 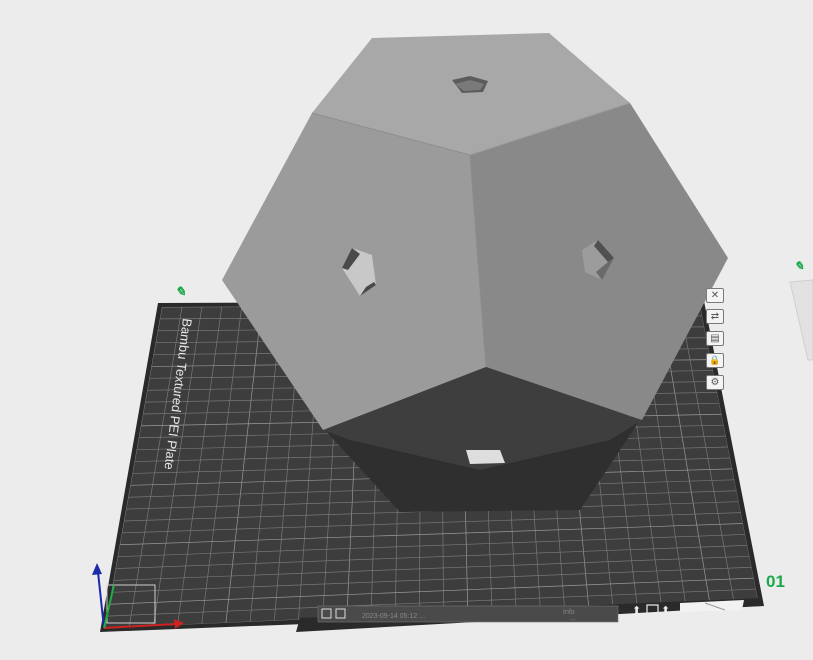 I want to click on neighbor-plate, so click(x=801, y=320).